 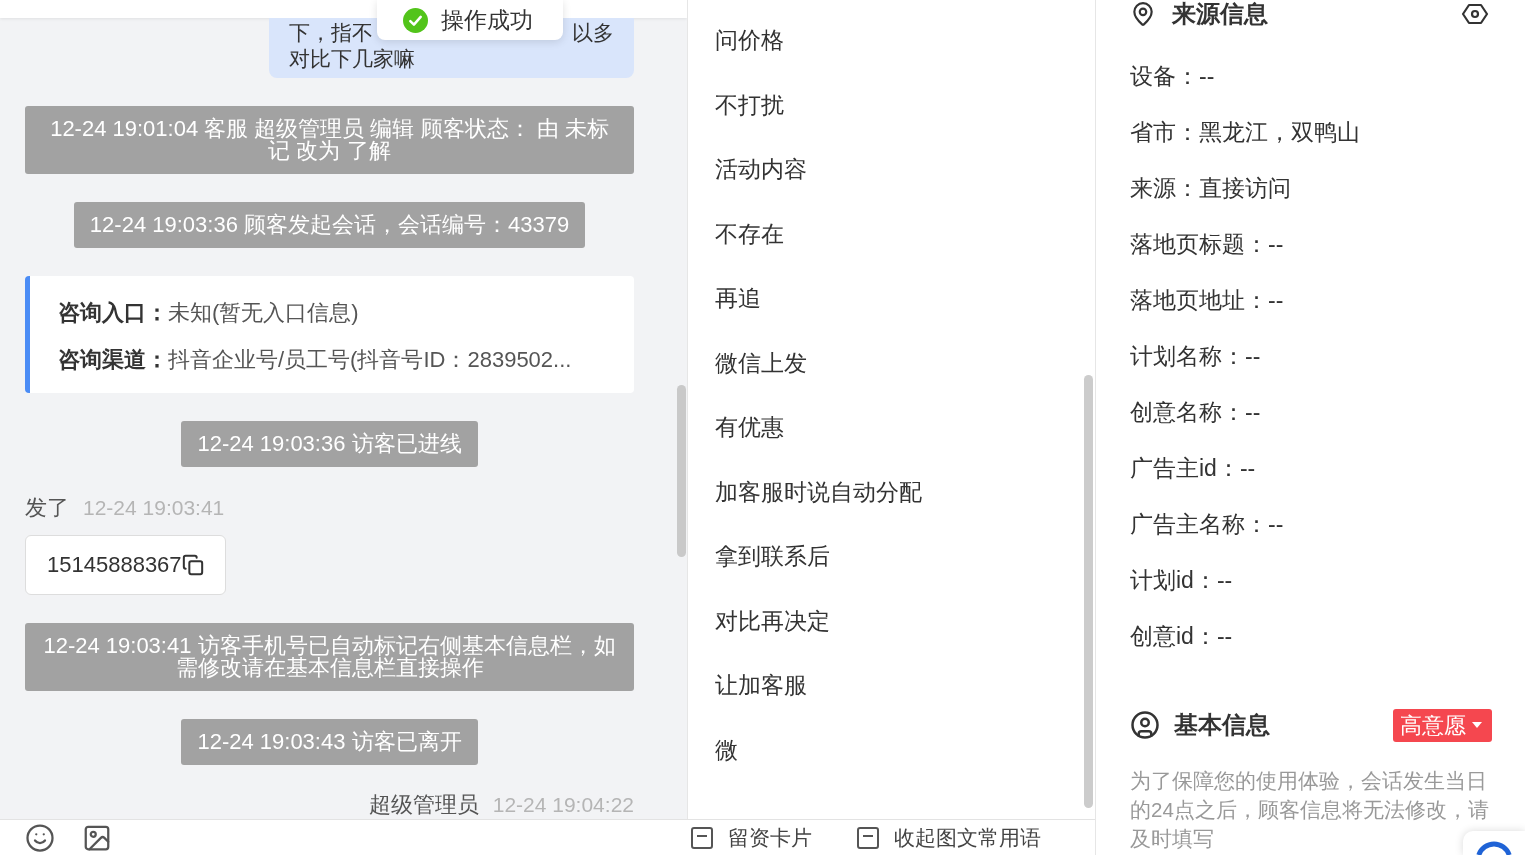 I want to click on floating-button, so click(x=1494, y=843).